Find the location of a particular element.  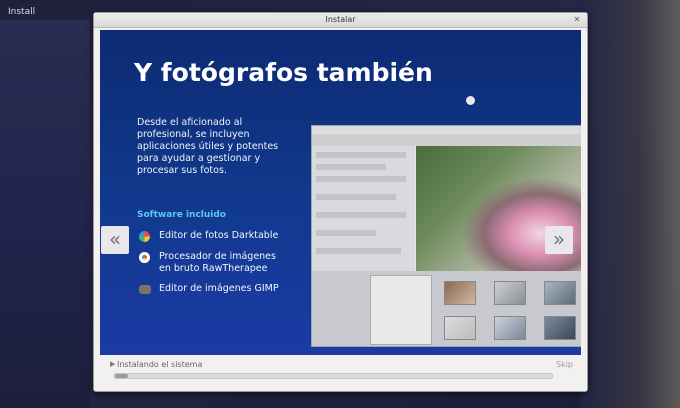

desktop-background-left is located at coordinates (45, 214).